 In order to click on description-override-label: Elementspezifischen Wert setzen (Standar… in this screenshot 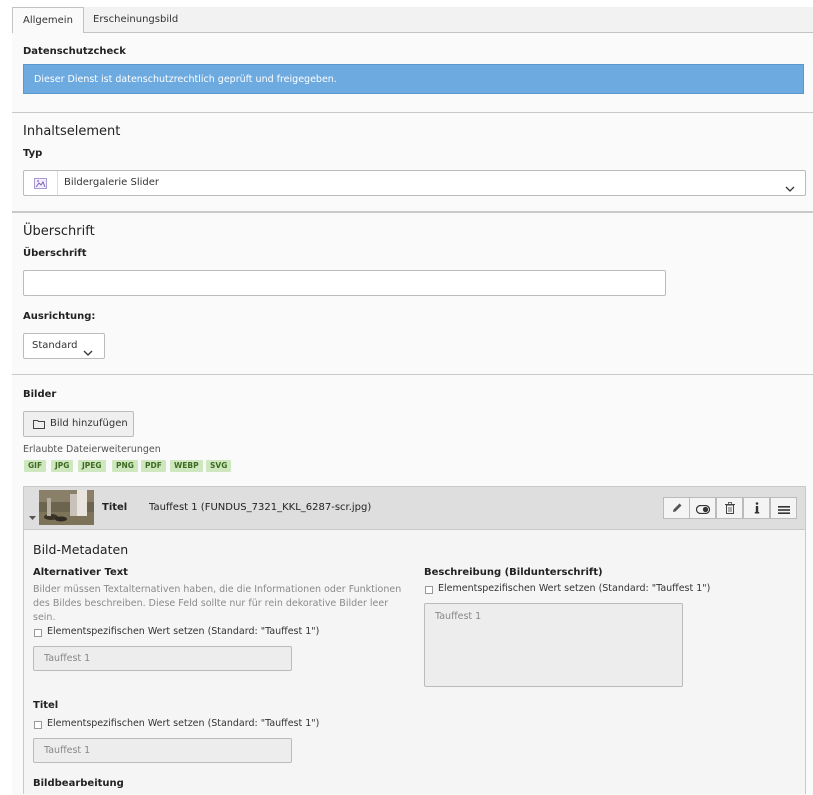, I will do `click(574, 588)`.